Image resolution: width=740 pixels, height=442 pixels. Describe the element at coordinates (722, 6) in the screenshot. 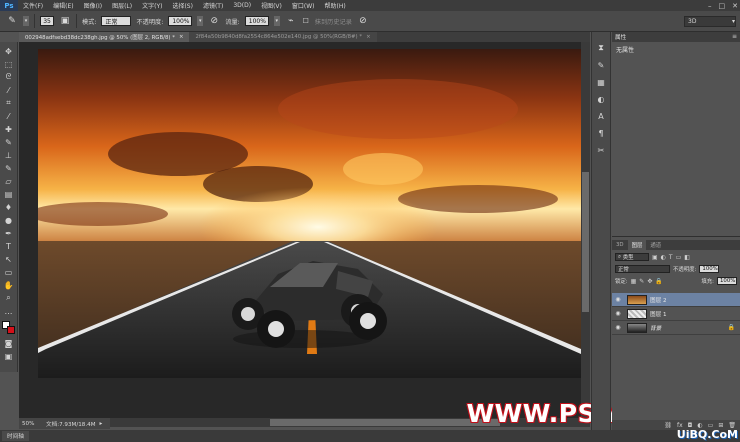

I see `restore-icon: □` at that location.